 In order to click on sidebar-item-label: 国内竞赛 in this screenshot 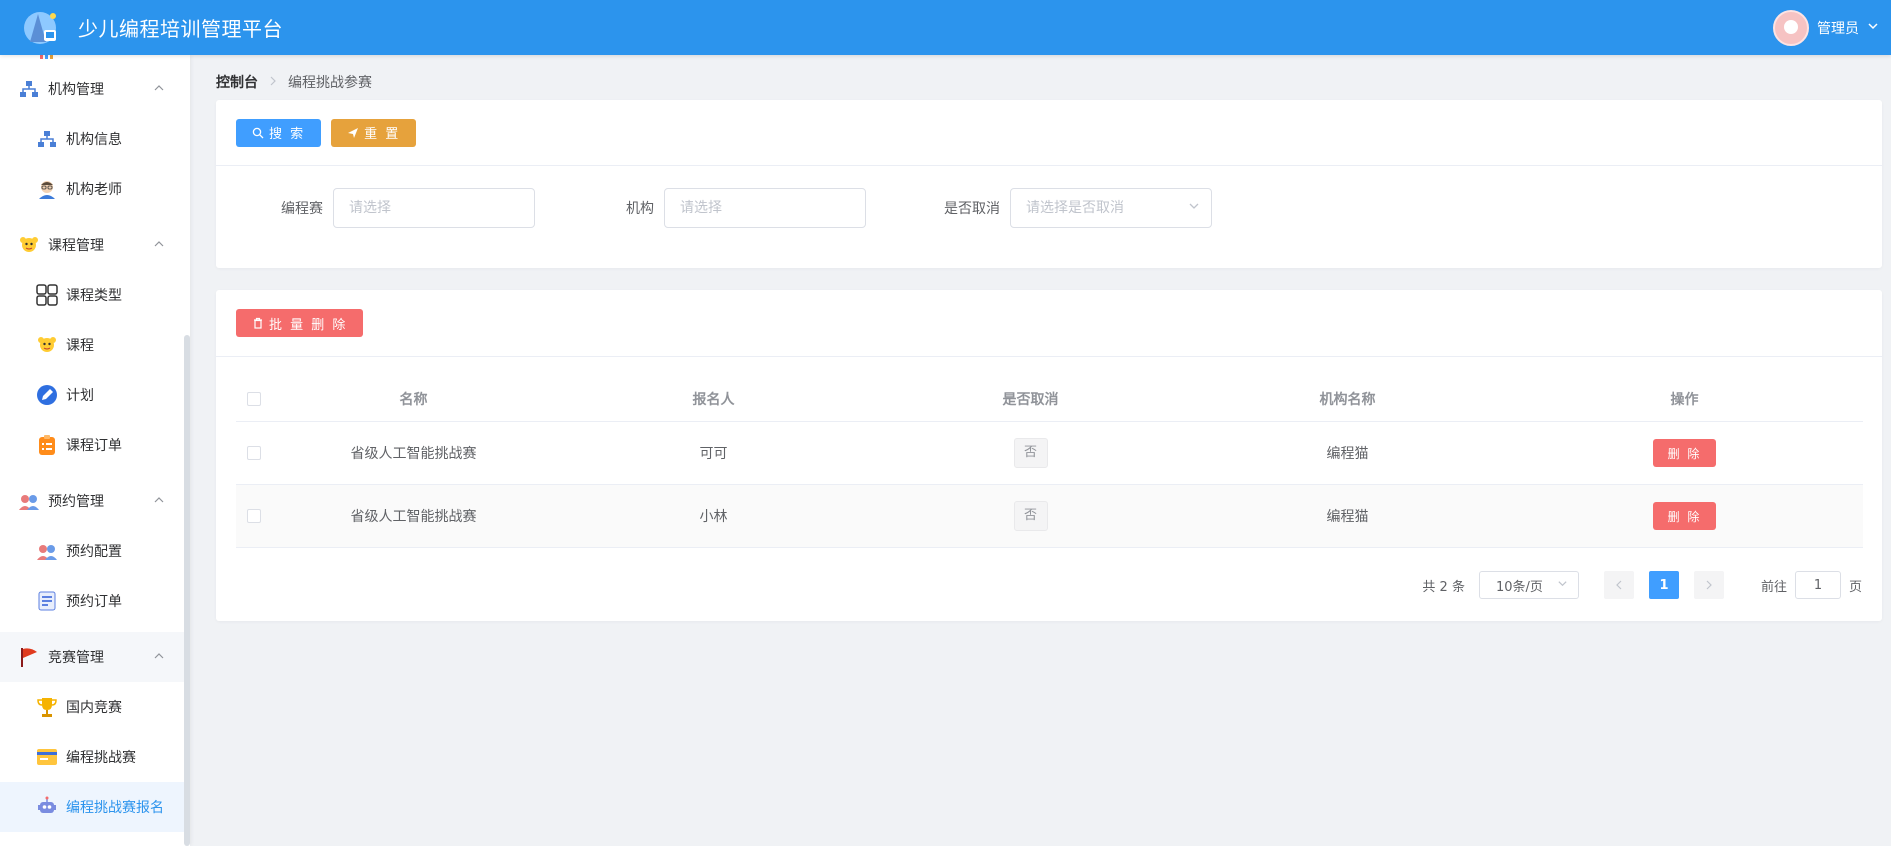, I will do `click(94, 708)`.